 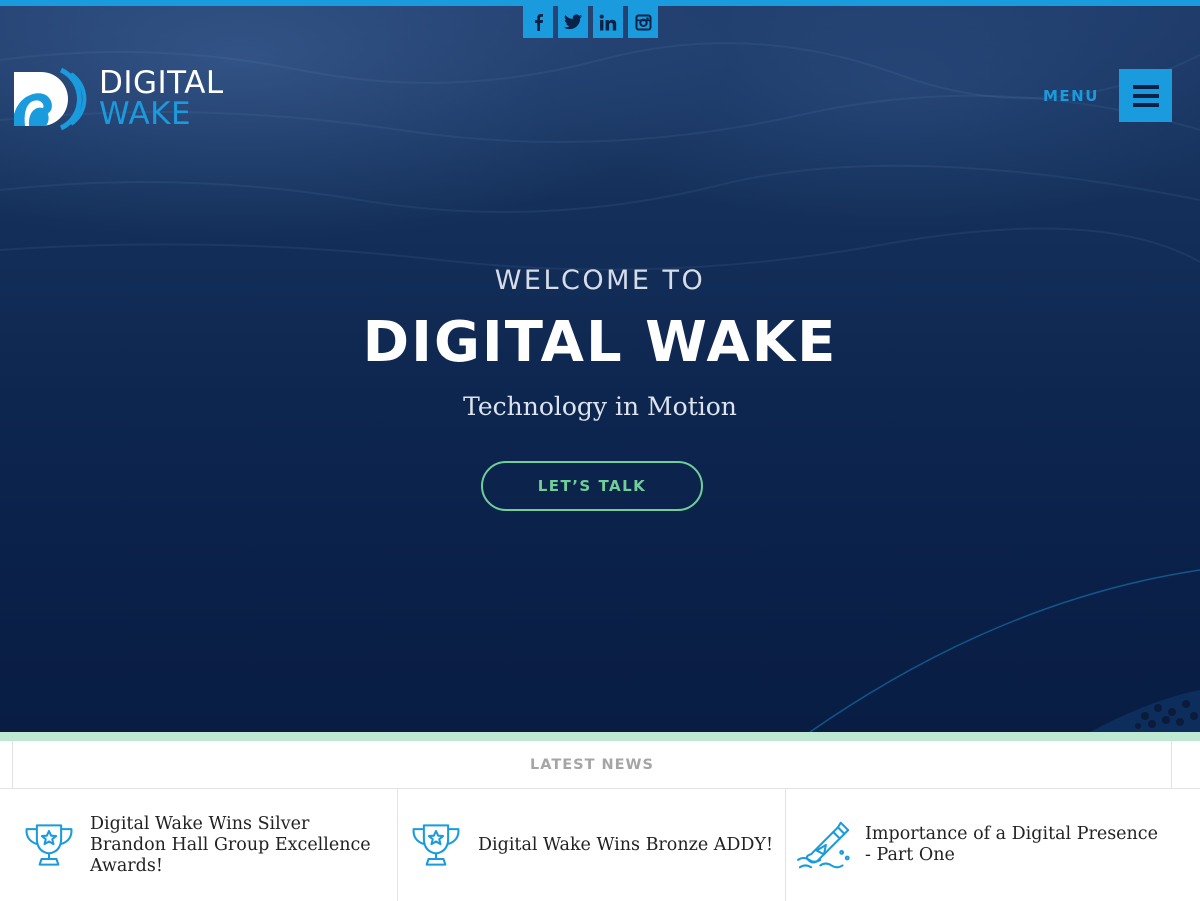 I want to click on logo-wordmark: DIGITAL WAKE, so click(x=161, y=99).